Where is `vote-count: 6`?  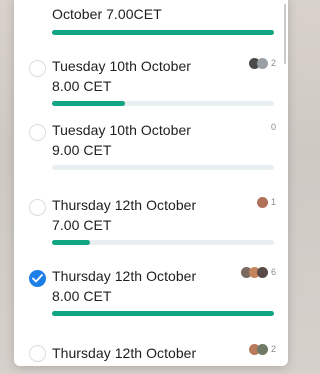 vote-count: 6 is located at coordinates (273, 272).